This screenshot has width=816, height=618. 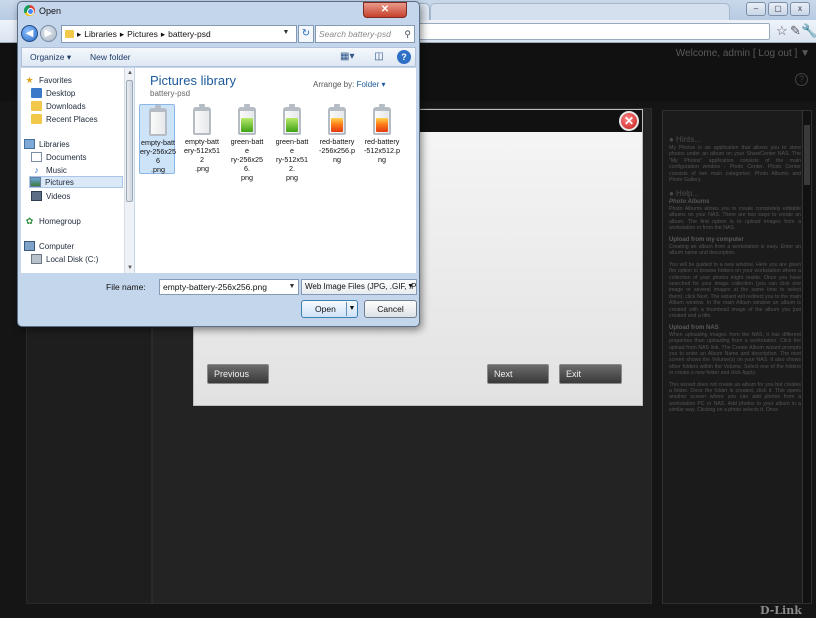 What do you see at coordinates (142, 34) in the screenshot?
I see `breadcrumb-pictures: Pictures` at bounding box center [142, 34].